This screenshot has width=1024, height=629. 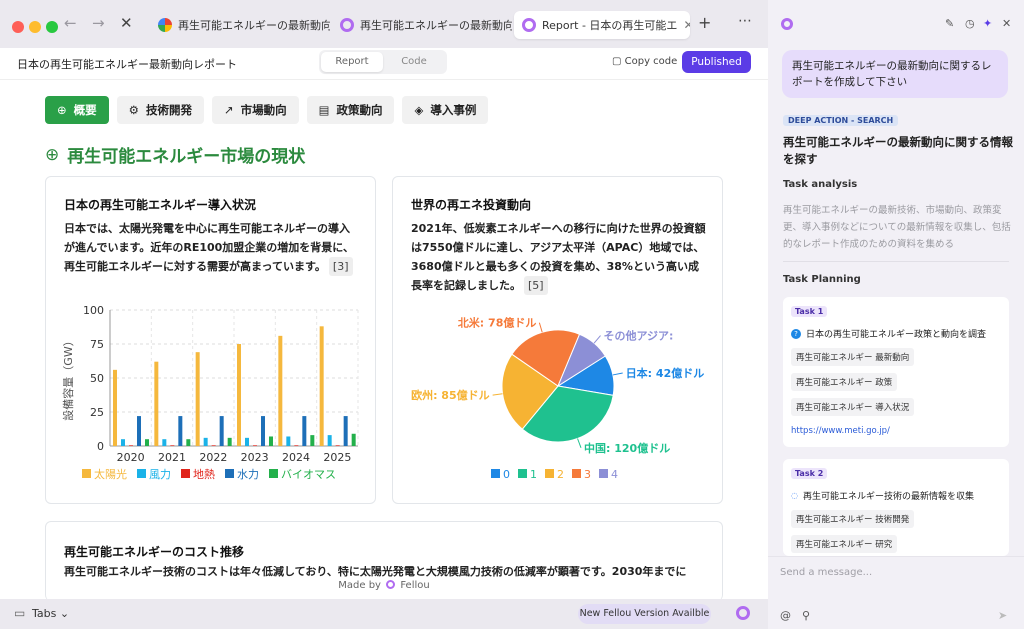 What do you see at coordinates (506, 474) in the screenshot?
I see `legend-label: 0` at bounding box center [506, 474].